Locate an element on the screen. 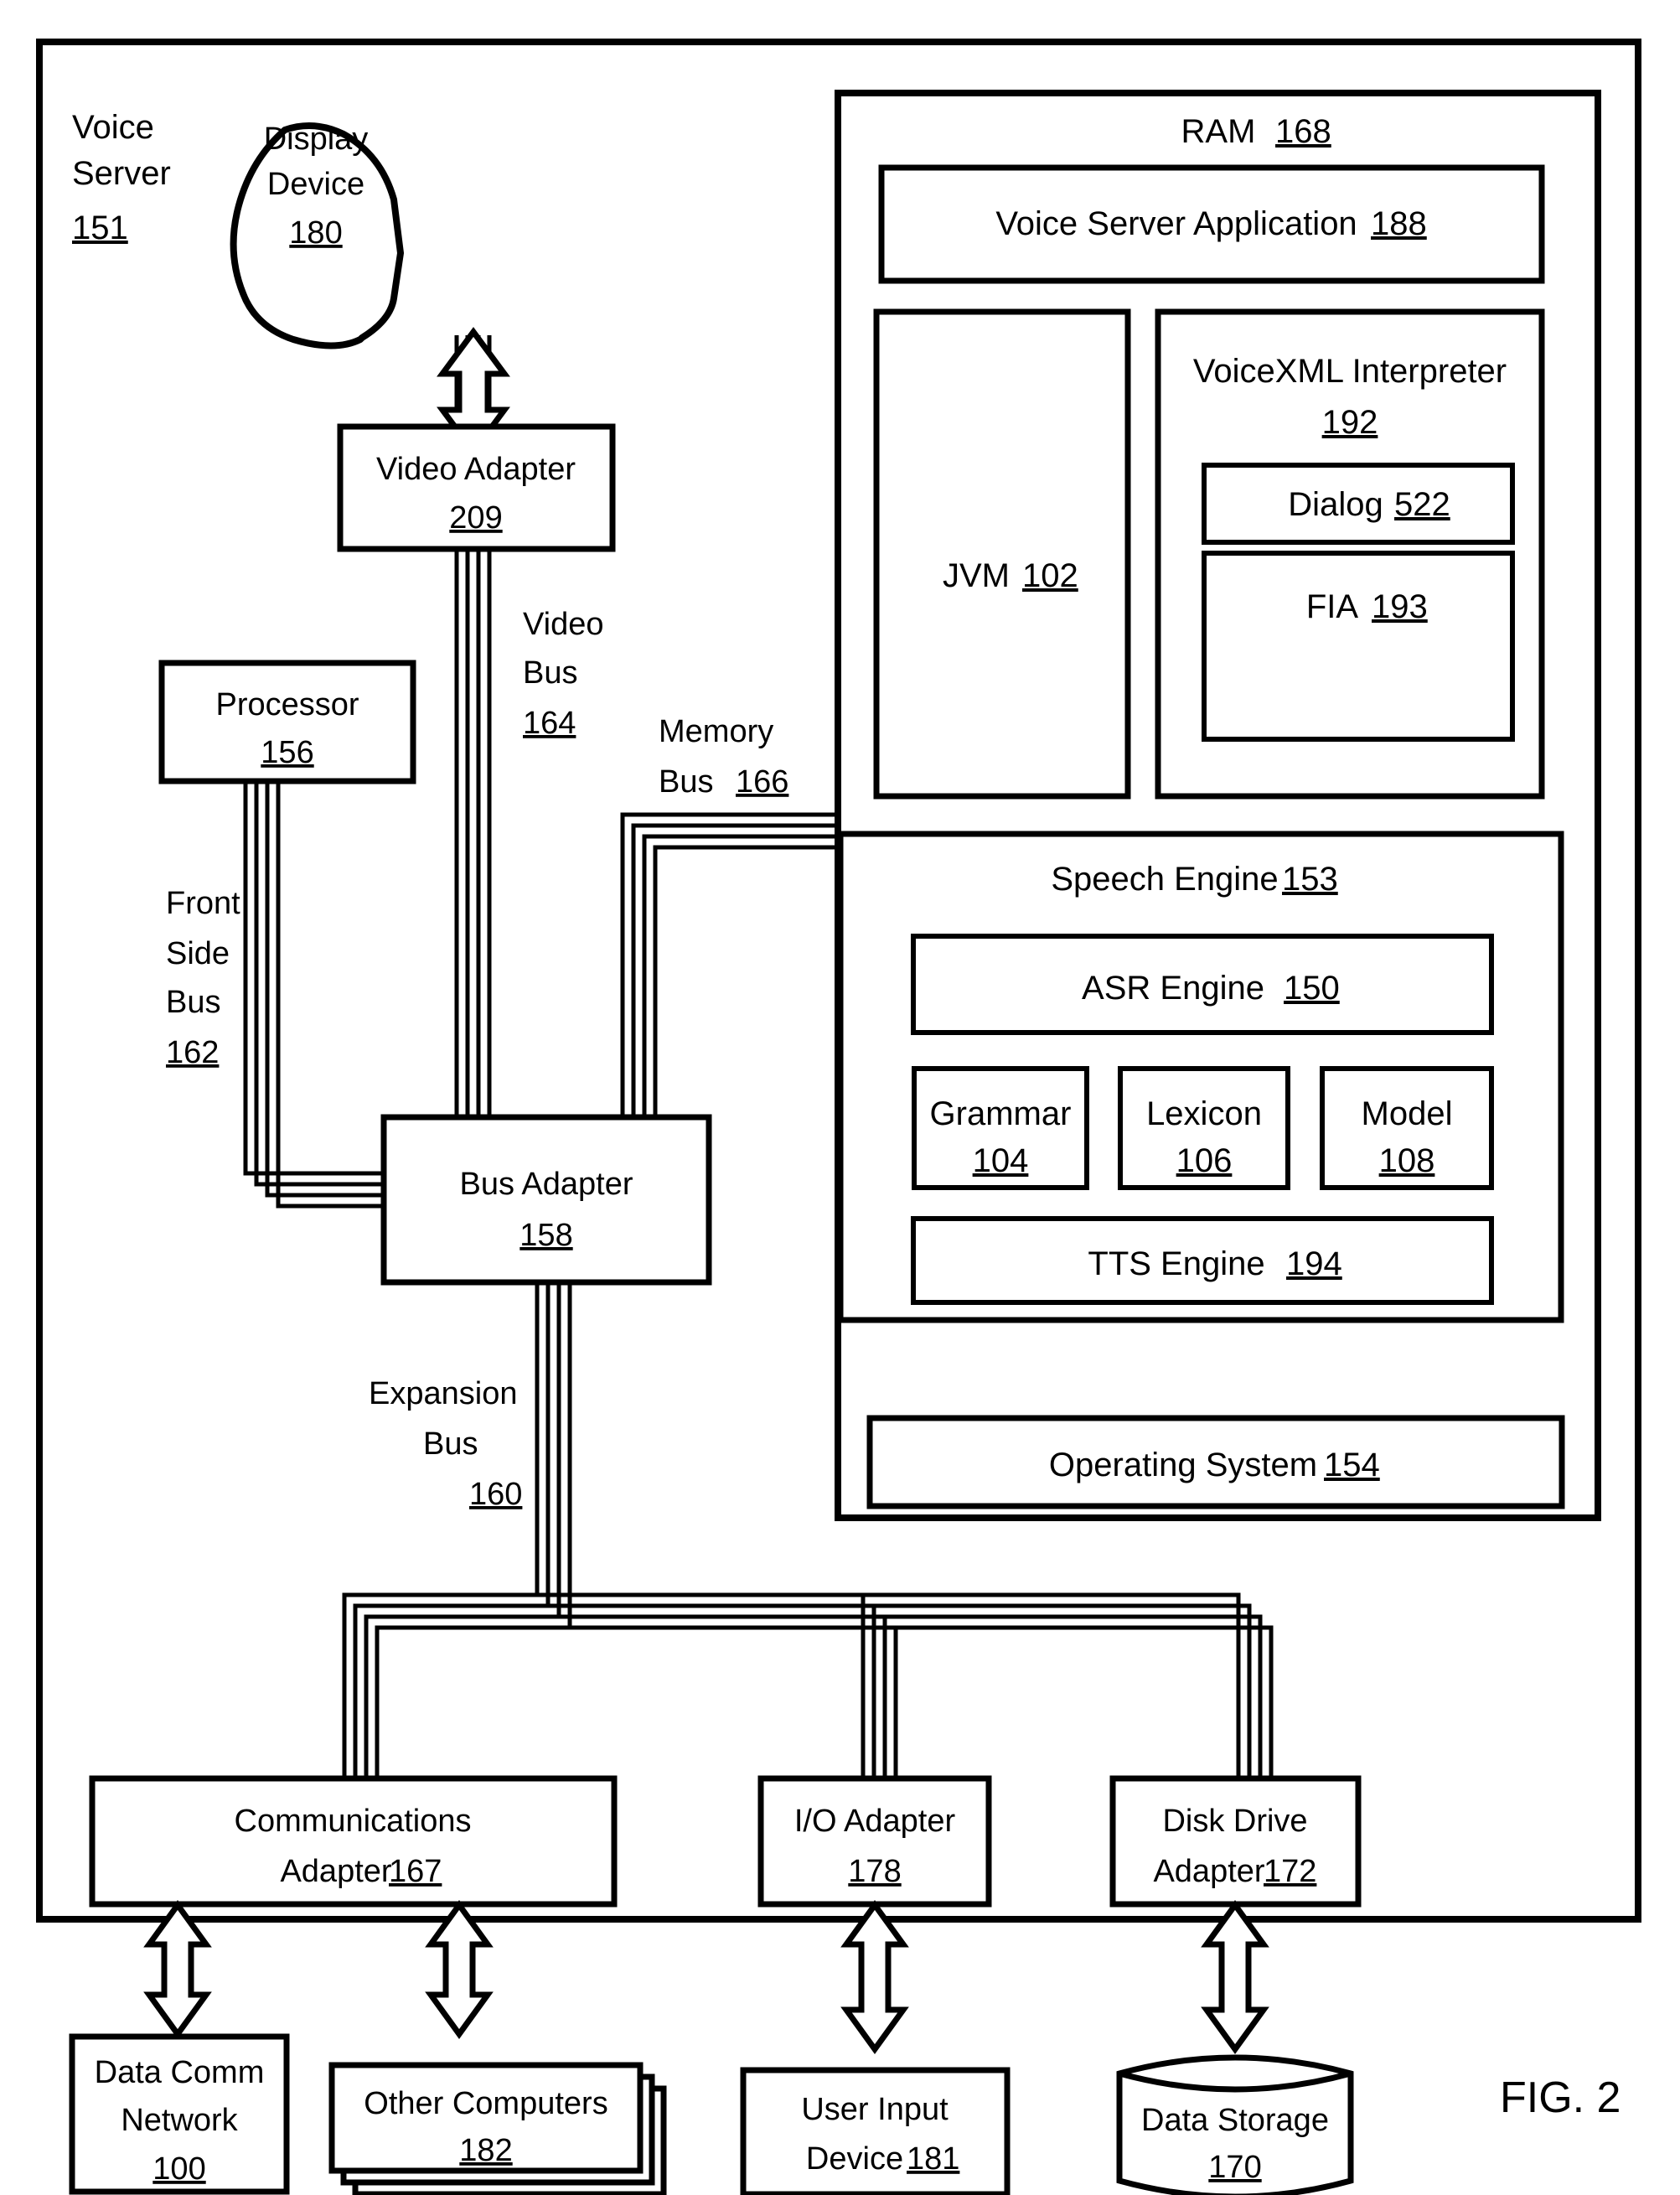 This screenshot has width=1680, height=2195. display-device-label-line1: Display is located at coordinates (316, 139).